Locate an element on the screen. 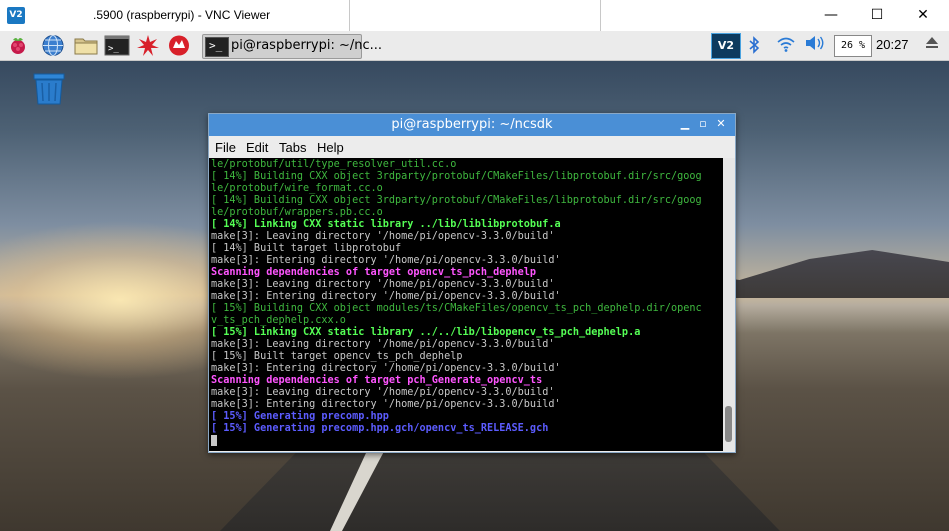 This screenshot has height=531, width=949. mathematica-icon is located at coordinates (148, 45).